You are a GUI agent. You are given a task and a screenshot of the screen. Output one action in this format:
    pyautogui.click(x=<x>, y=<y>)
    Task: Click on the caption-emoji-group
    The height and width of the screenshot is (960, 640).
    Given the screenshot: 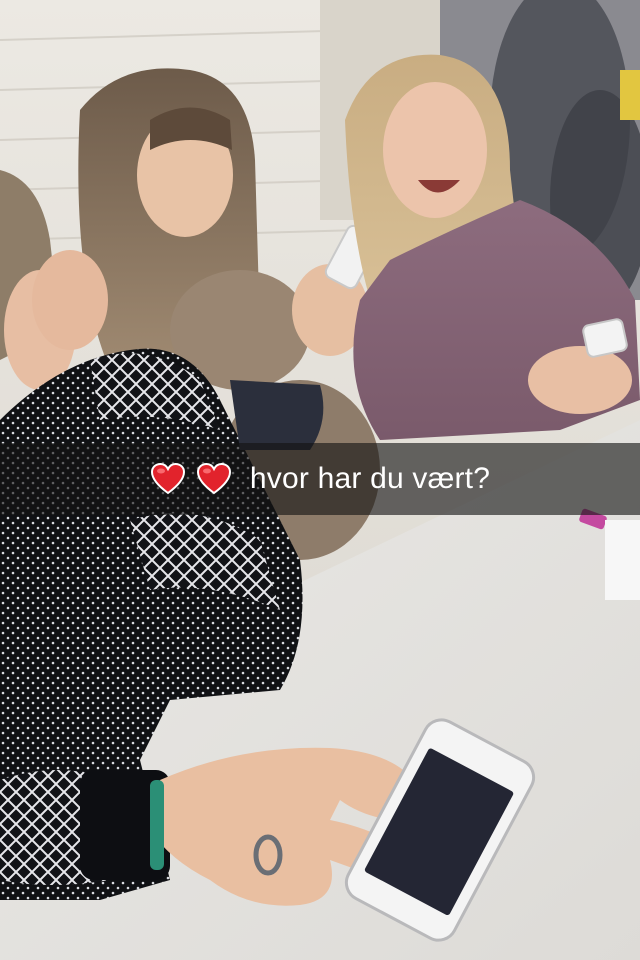 What is the action you would take?
    pyautogui.click(x=191, y=479)
    